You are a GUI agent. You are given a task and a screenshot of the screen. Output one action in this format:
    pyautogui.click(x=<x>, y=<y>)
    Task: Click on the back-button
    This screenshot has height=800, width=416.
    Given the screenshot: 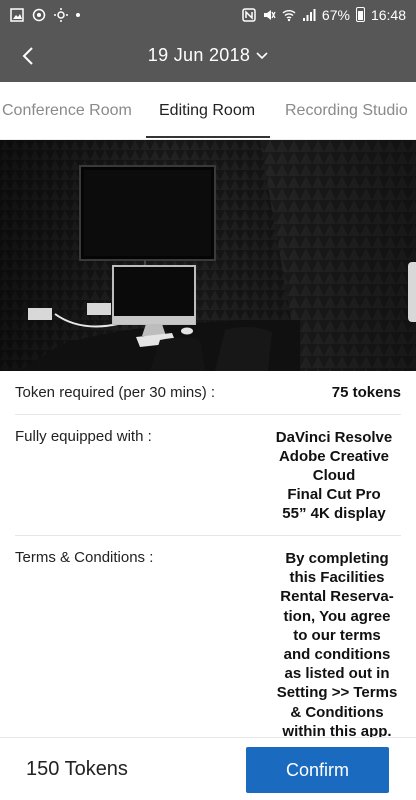 What is the action you would take?
    pyautogui.click(x=28, y=56)
    